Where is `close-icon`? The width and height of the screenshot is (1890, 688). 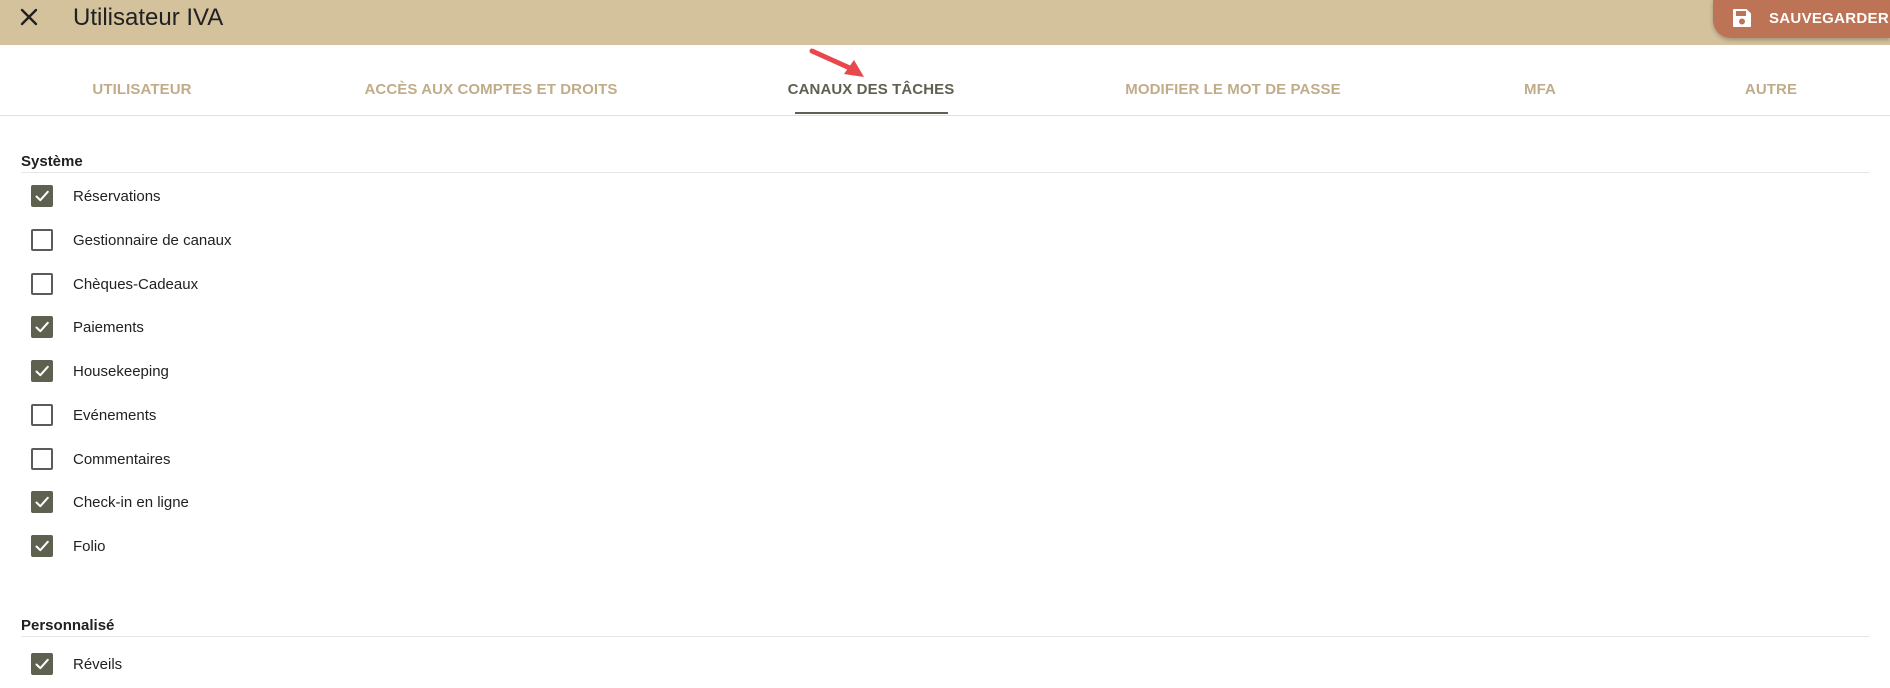 close-icon is located at coordinates (29, 17).